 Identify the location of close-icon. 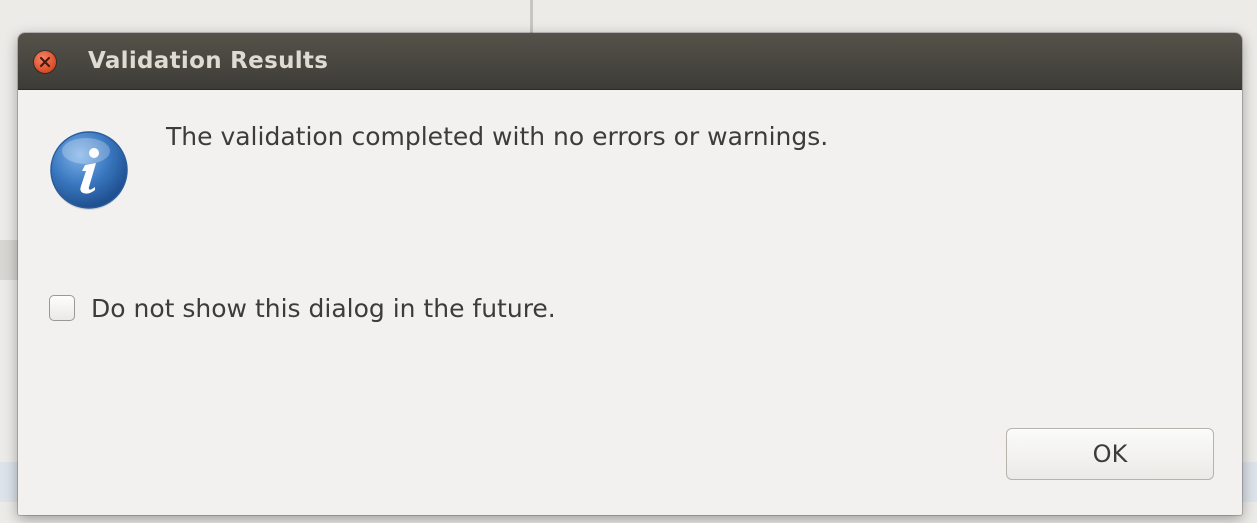
(45, 62).